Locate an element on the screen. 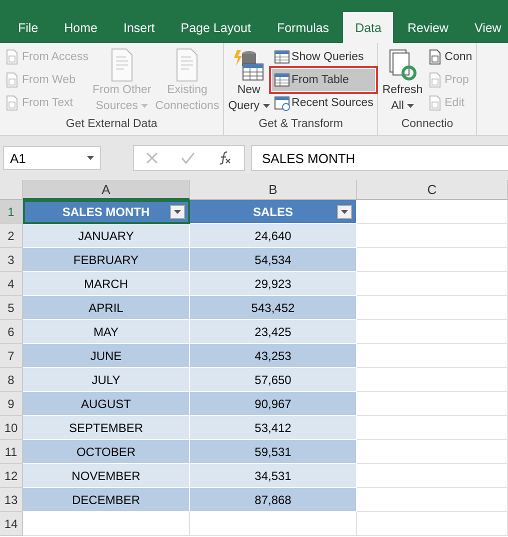 The image size is (508, 537). row-header: 14 is located at coordinates (11, 524).